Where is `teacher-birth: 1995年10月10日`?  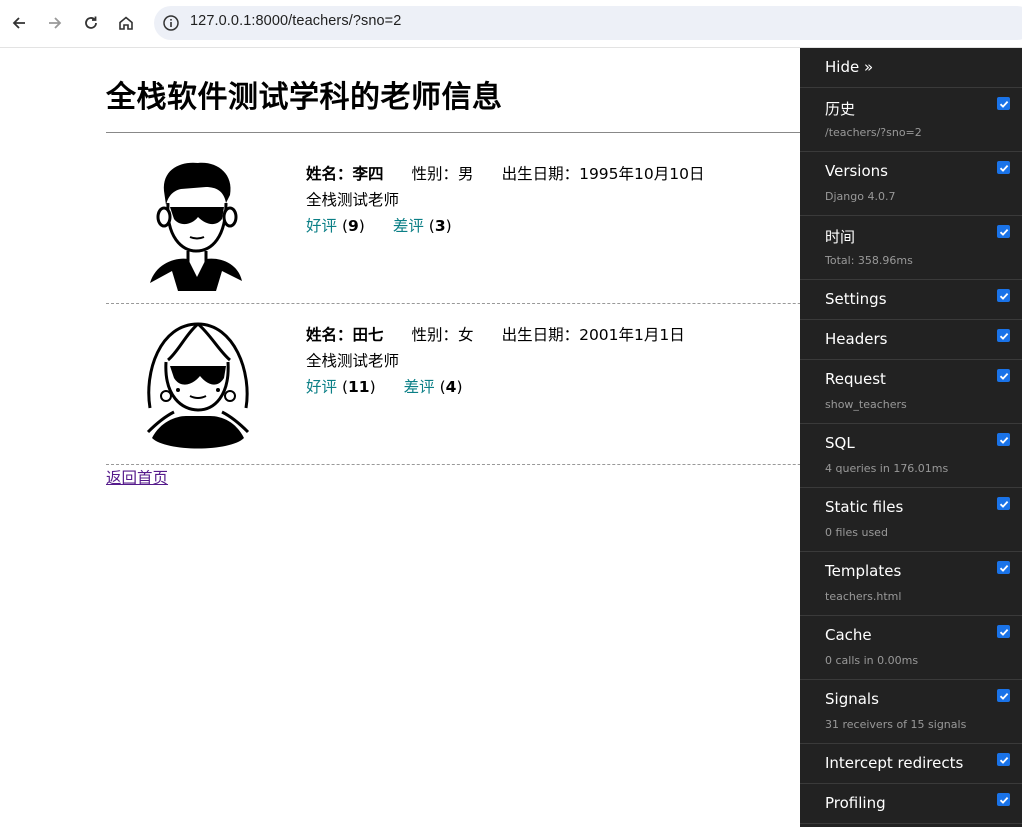
teacher-birth: 1995年10月10日 is located at coordinates (642, 174).